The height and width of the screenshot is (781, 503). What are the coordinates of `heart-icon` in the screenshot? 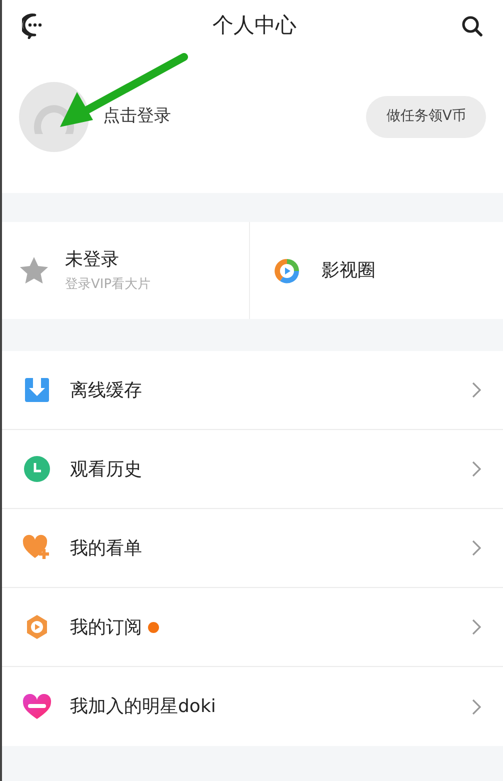 It's located at (37, 707).